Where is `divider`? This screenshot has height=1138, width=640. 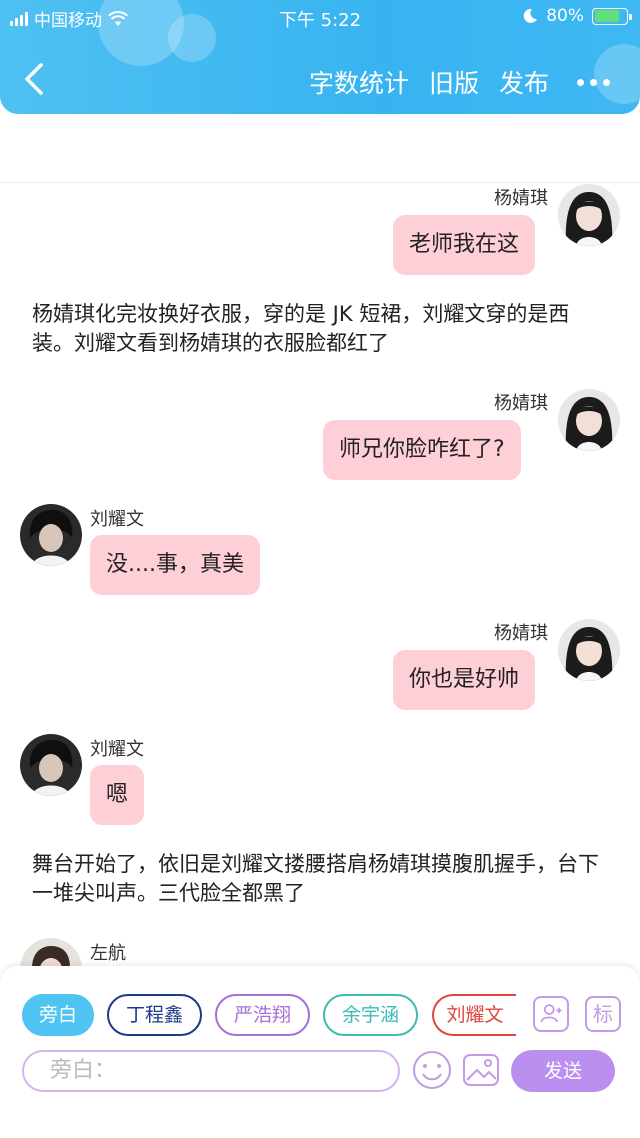 divider is located at coordinates (320, 182).